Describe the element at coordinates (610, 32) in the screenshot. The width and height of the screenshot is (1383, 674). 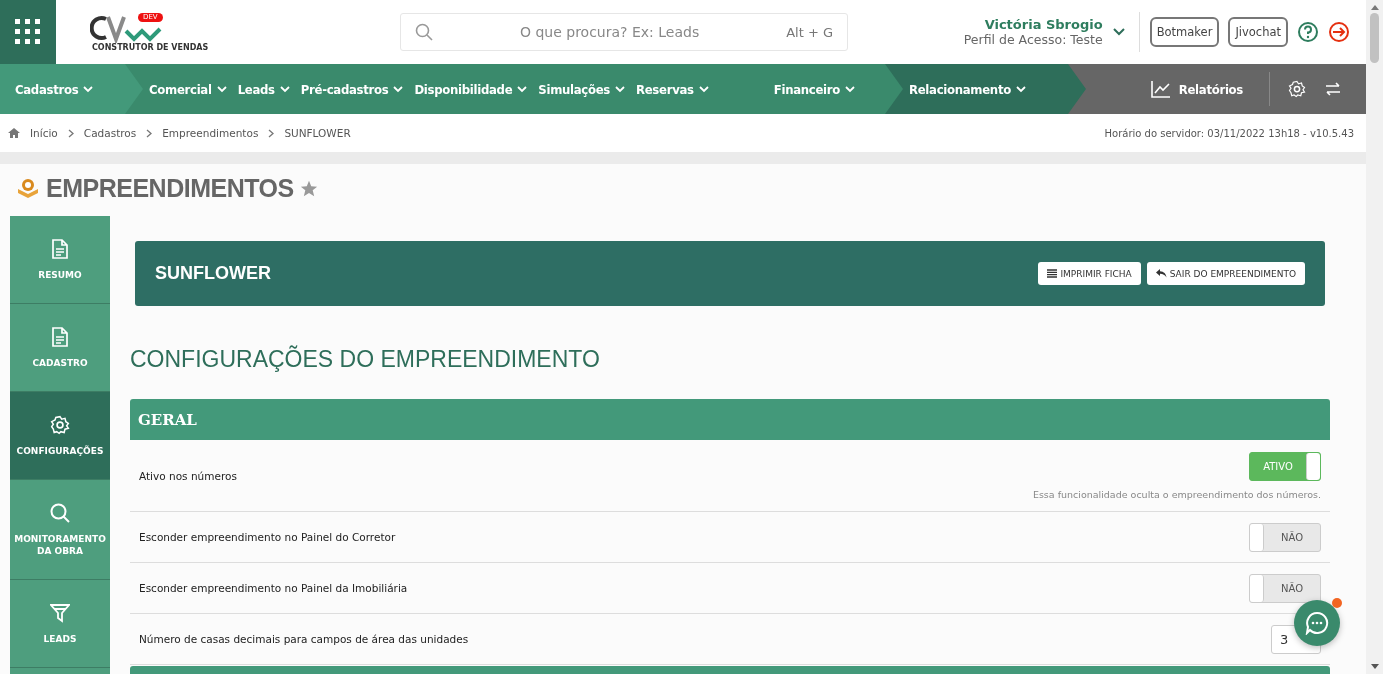
I see `search-input: O que procura? Ex: Leads` at that location.